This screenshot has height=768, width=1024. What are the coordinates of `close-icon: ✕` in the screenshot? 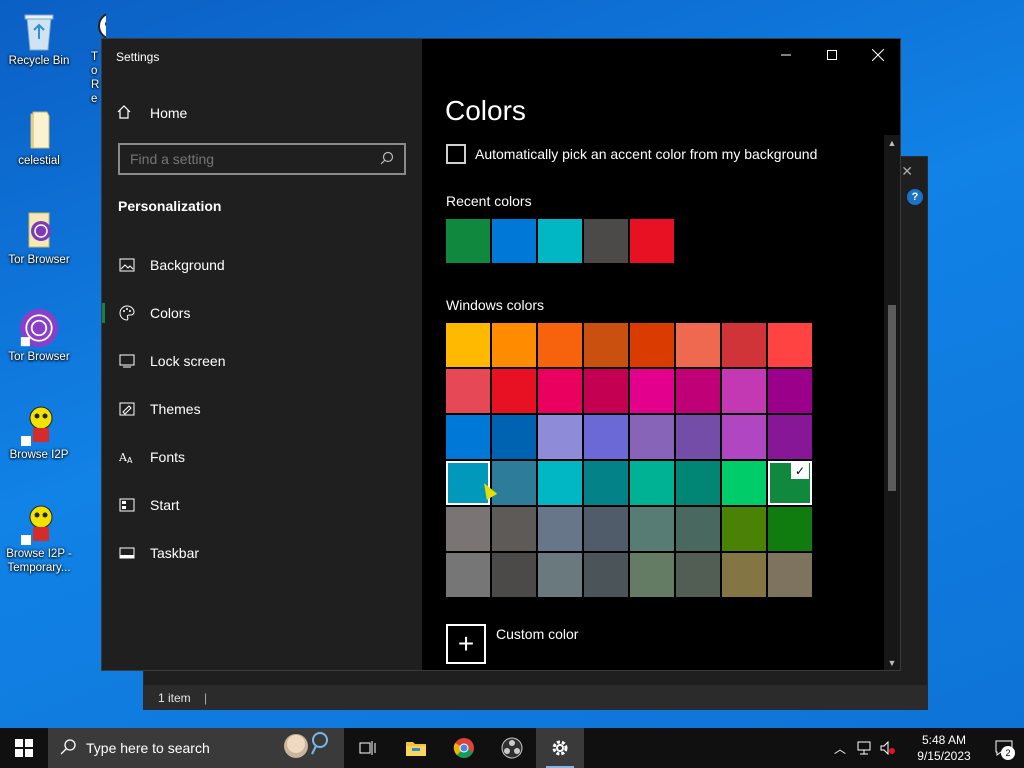 It's located at (907, 171).